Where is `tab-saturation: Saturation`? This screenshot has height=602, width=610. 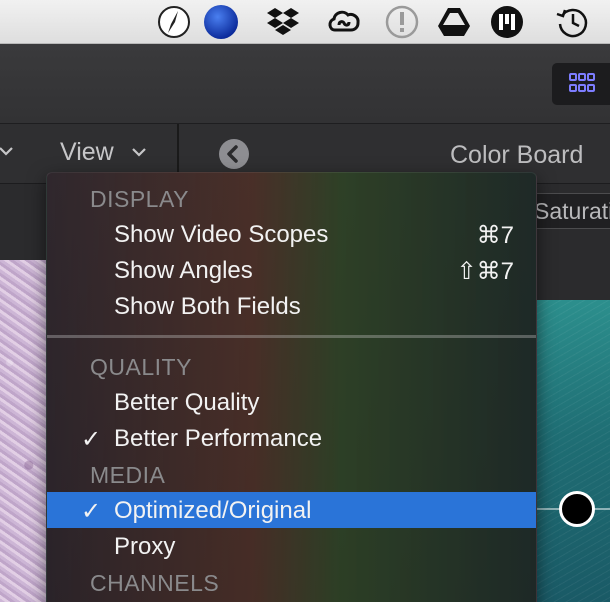 tab-saturation: Saturation is located at coordinates (572, 211).